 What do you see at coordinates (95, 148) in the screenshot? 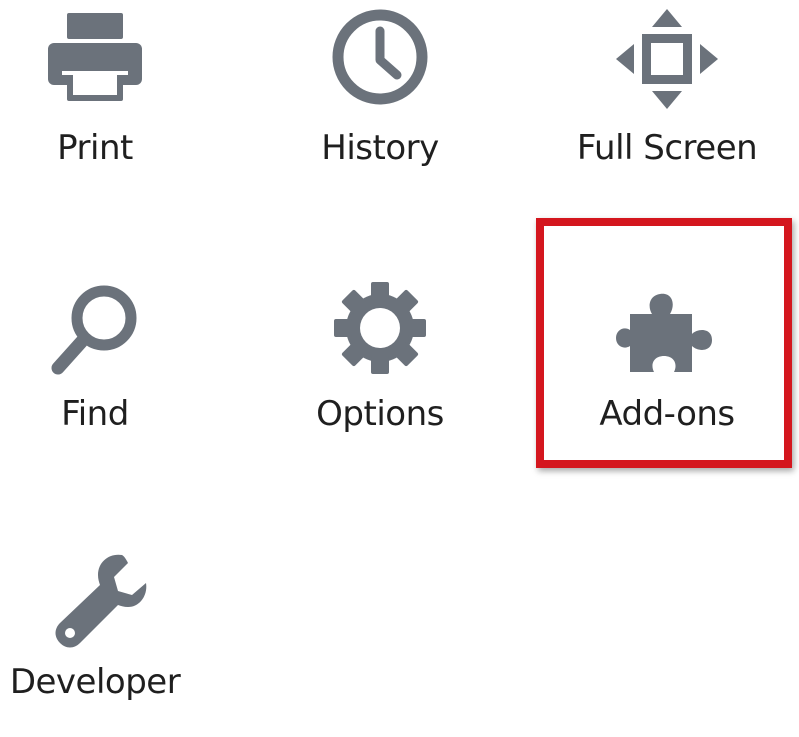
I see `print-label: Print` at bounding box center [95, 148].